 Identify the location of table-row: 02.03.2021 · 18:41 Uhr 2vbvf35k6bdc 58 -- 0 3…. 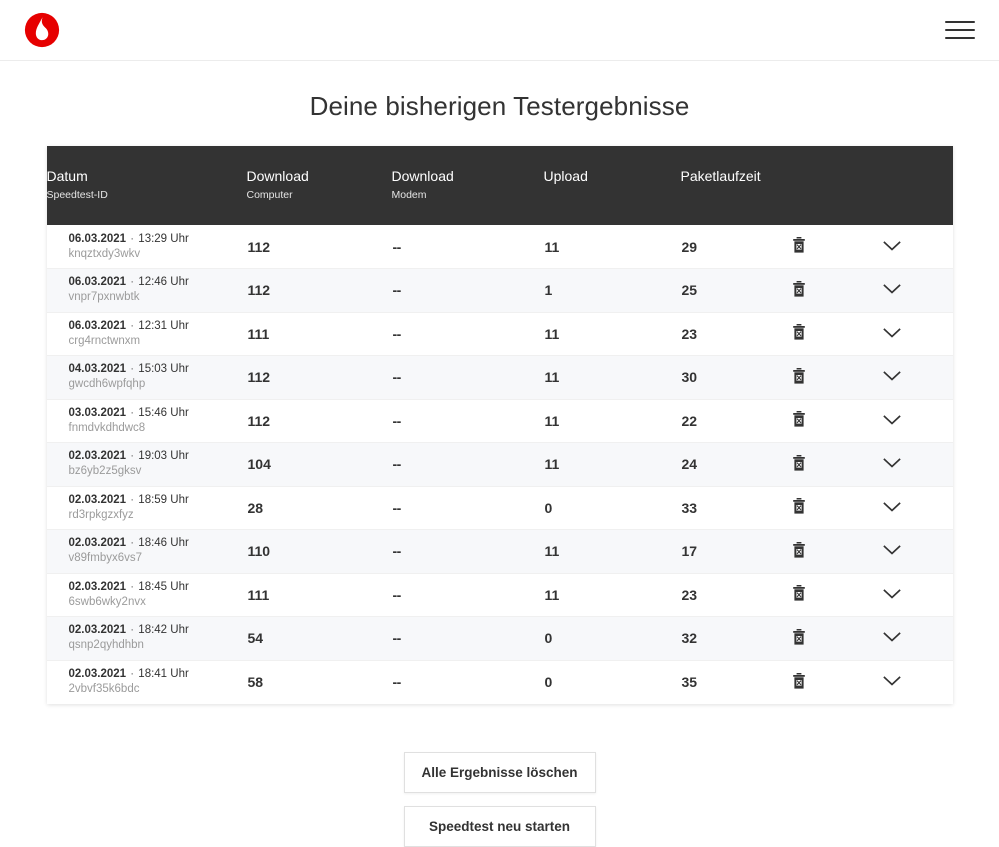
(499, 682).